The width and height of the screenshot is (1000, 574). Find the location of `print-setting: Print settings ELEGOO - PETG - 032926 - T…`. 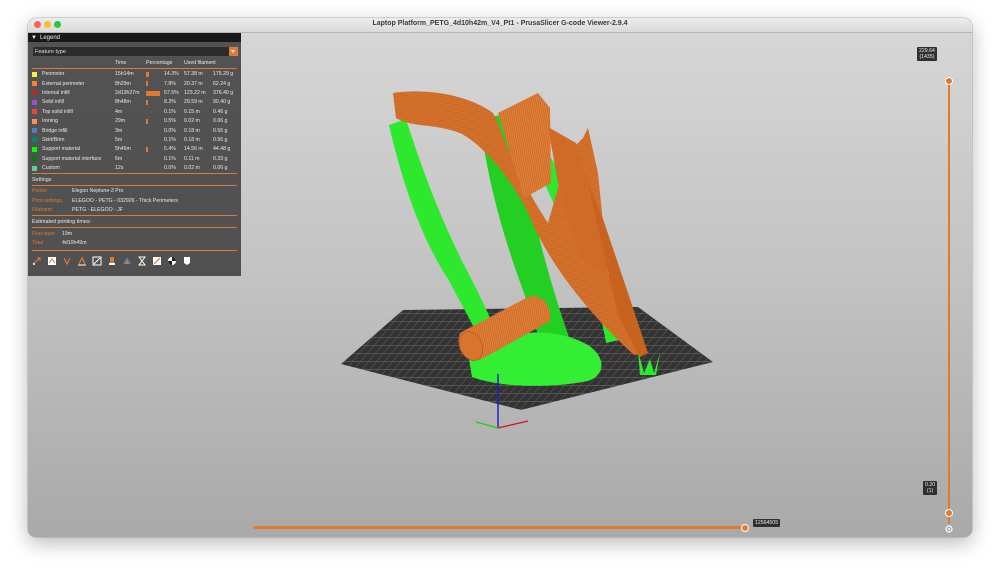

print-setting: Print settings ELEGOO - PETG - 032926 - T… is located at coordinates (105, 200).